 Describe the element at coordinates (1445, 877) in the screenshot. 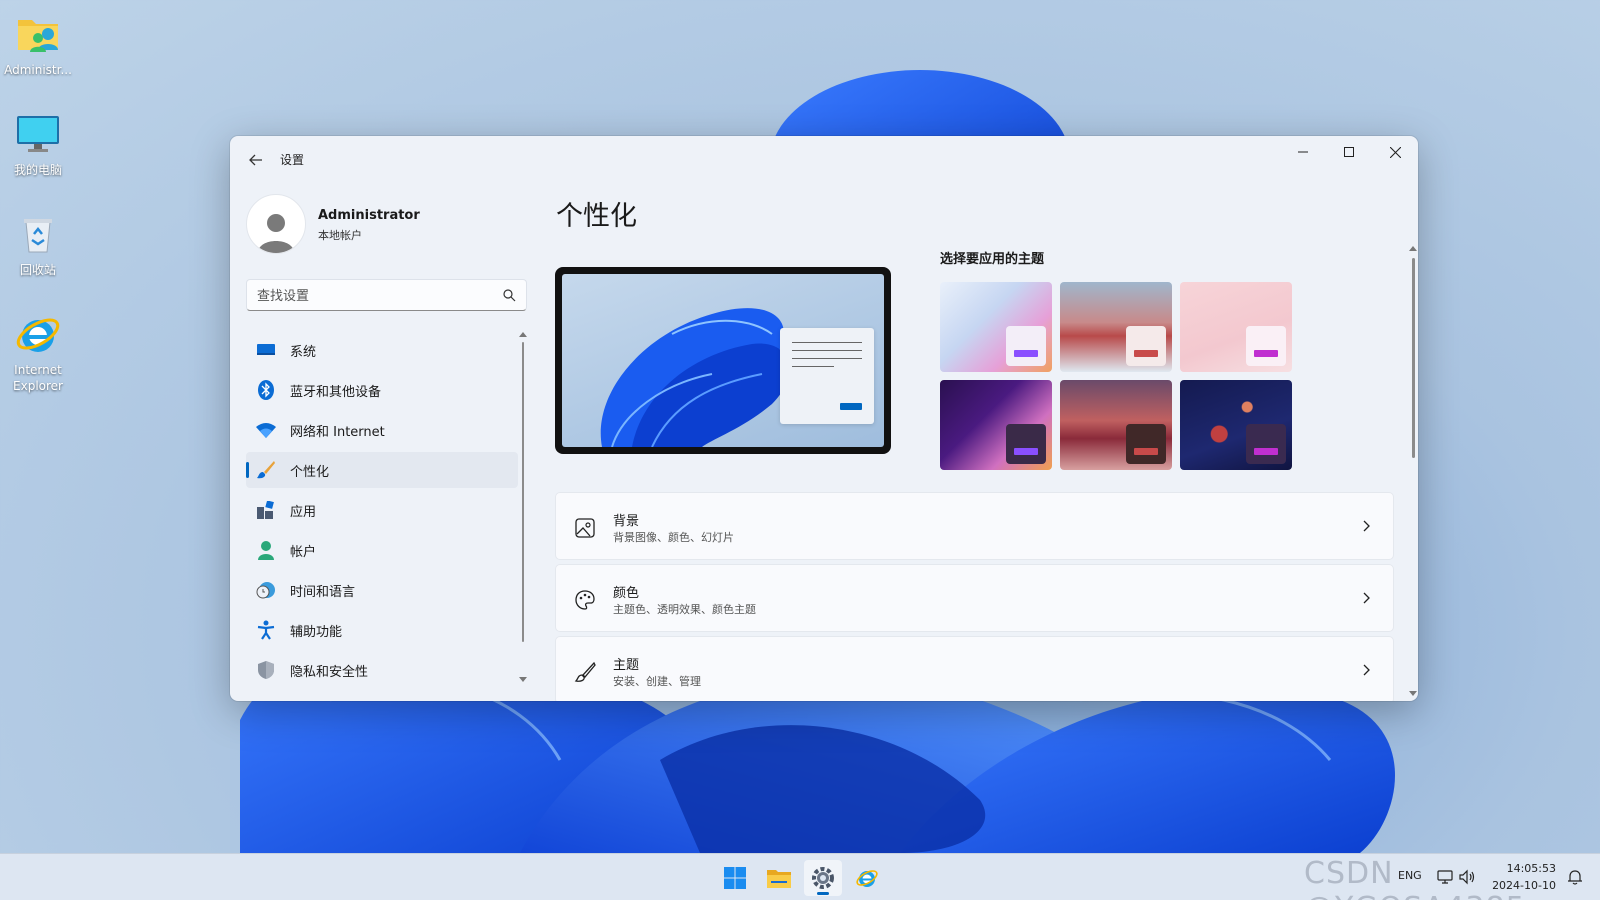

I see `network-icon` at that location.